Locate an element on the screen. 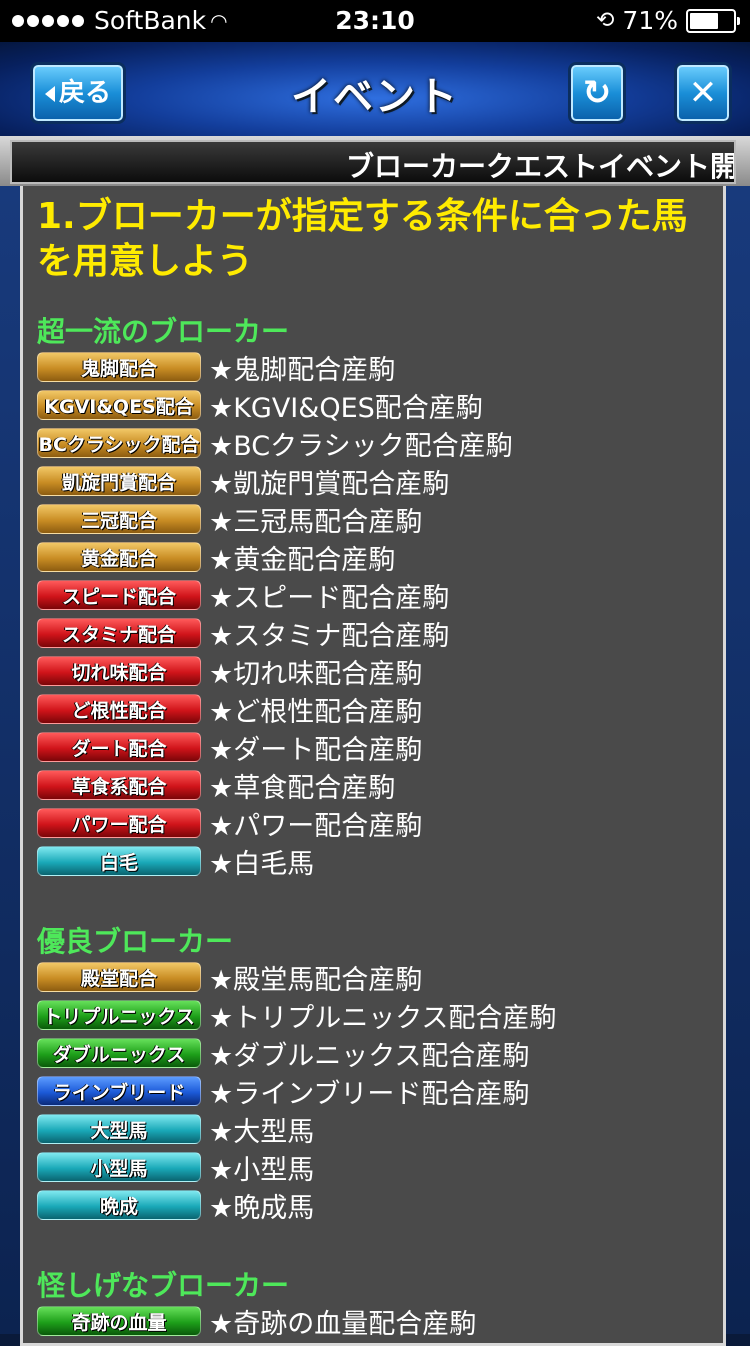 This screenshot has width=750, height=1346. condition-text: ★三冠馬配合産駒 is located at coordinates (316, 522).